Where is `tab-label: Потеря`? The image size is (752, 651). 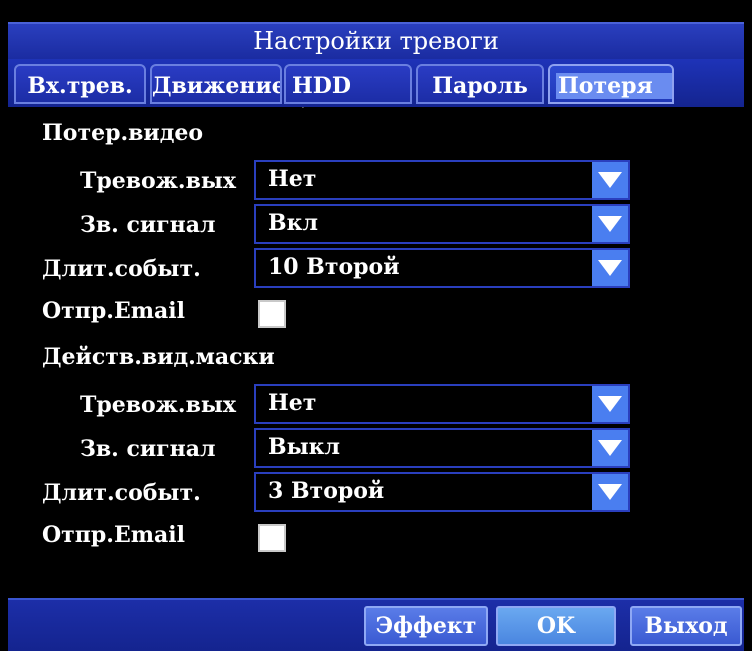
tab-label: Потеря is located at coordinates (614, 86).